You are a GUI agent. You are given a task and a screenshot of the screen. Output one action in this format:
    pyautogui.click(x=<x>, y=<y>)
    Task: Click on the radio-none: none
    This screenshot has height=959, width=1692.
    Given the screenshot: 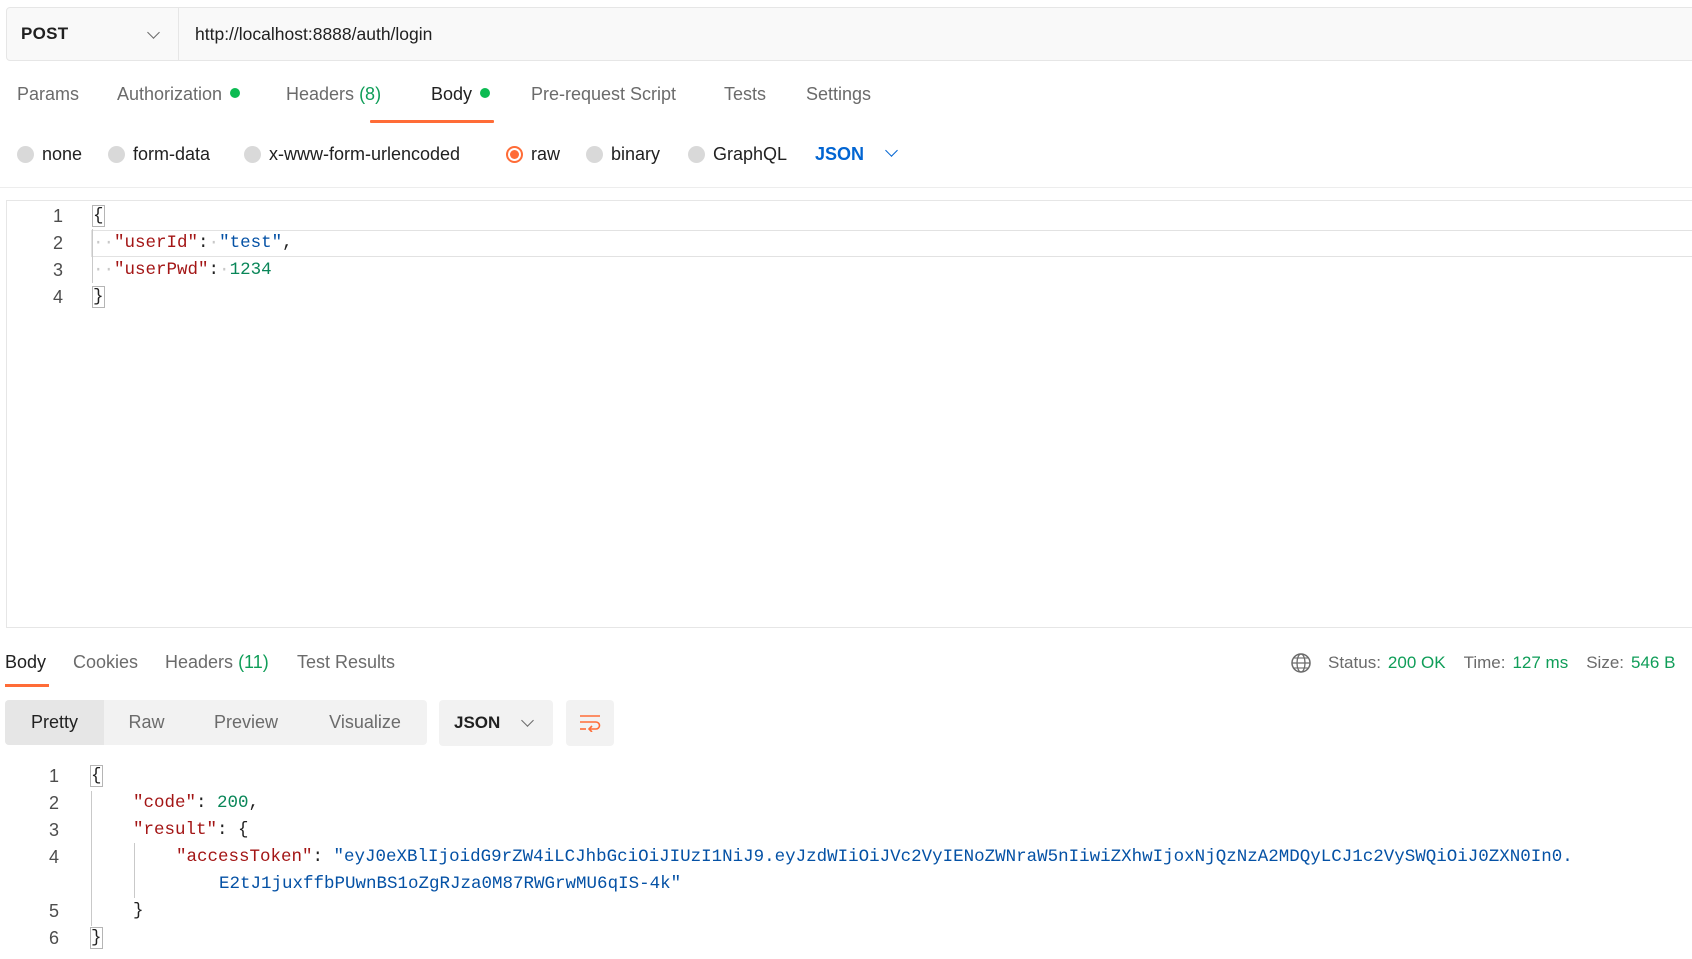 What is the action you would take?
    pyautogui.click(x=49, y=154)
    